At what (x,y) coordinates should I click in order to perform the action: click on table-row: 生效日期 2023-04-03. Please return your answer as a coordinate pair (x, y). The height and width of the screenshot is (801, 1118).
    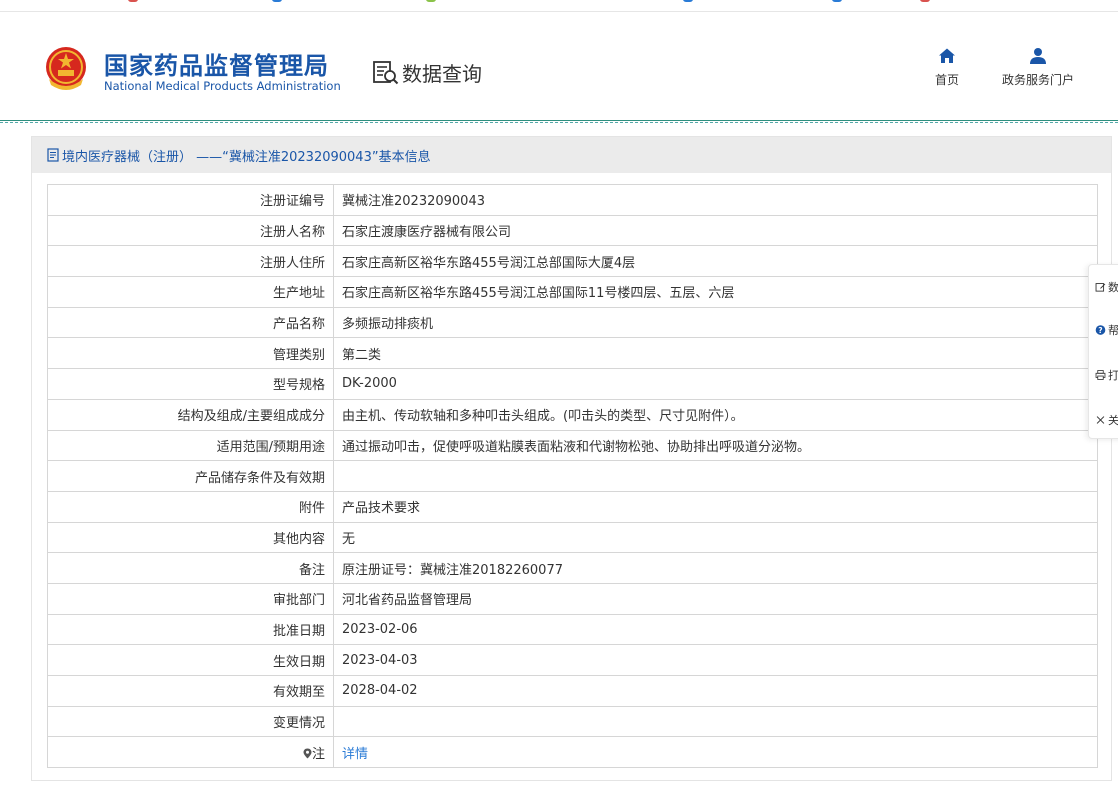
    Looking at the image, I should click on (572, 660).